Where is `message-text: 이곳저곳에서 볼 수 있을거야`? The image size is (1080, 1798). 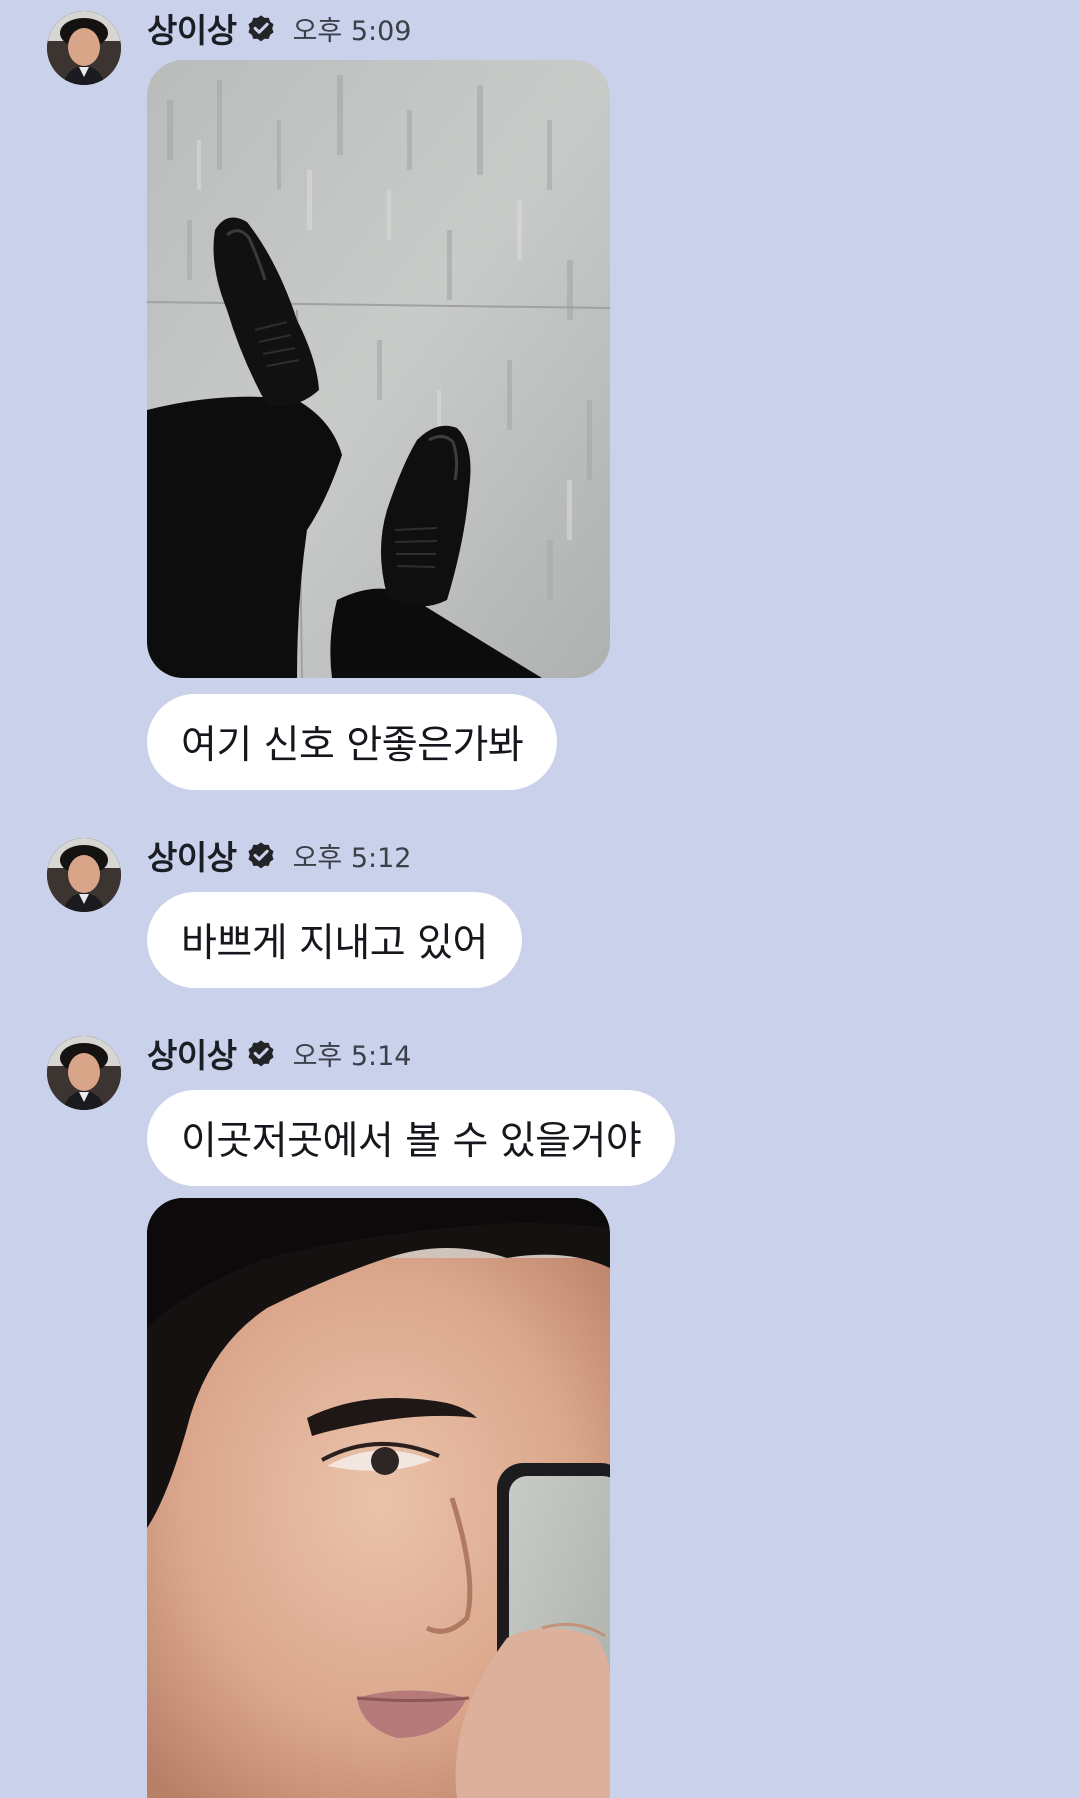 message-text: 이곳저곳에서 볼 수 있을거야 is located at coordinates (411, 1141).